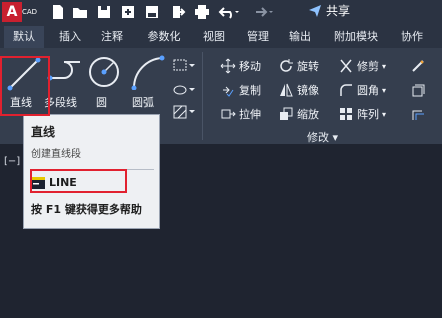  What do you see at coordinates (104, 12) in the screenshot?
I see `save-icon` at bounding box center [104, 12].